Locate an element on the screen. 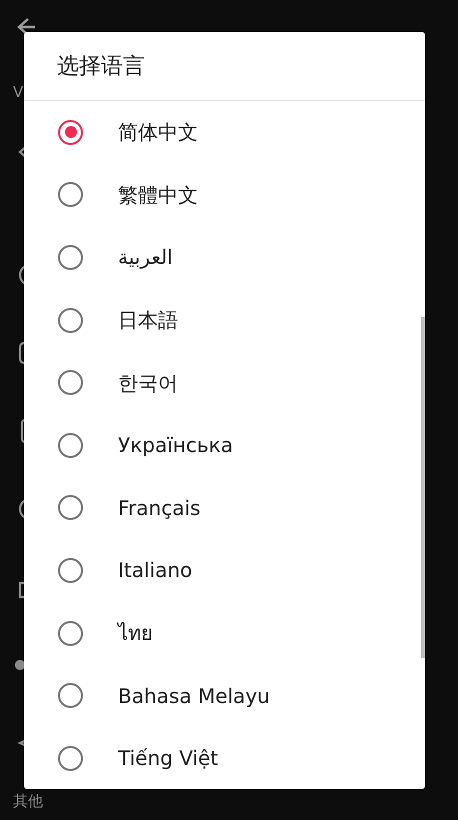  language-option: 简体中文 is located at coordinates (224, 132).